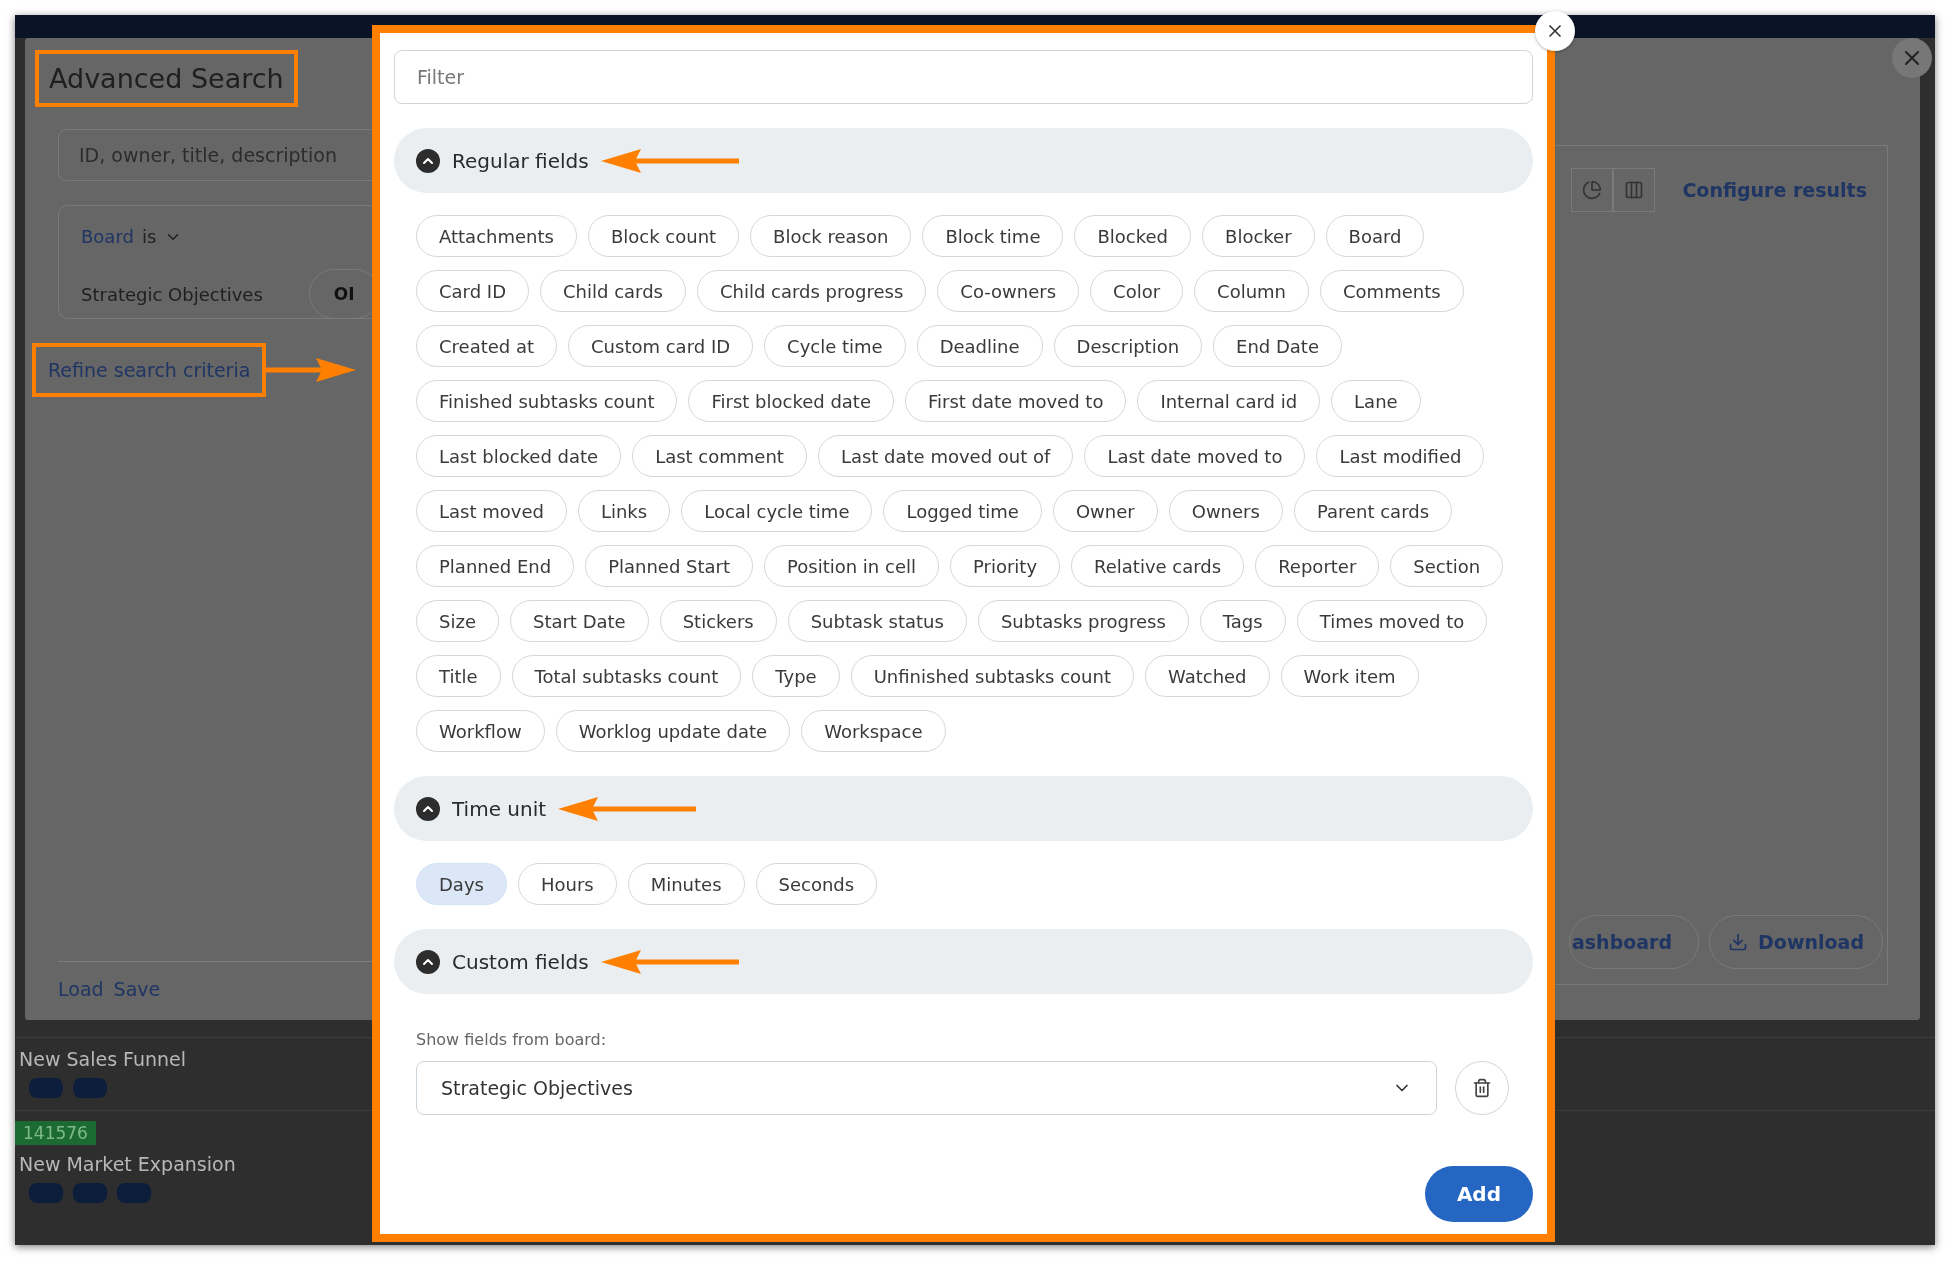 Image resolution: width=1959 pixels, height=1270 pixels. What do you see at coordinates (491, 511) in the screenshot?
I see `field-chip: Last moved` at bounding box center [491, 511].